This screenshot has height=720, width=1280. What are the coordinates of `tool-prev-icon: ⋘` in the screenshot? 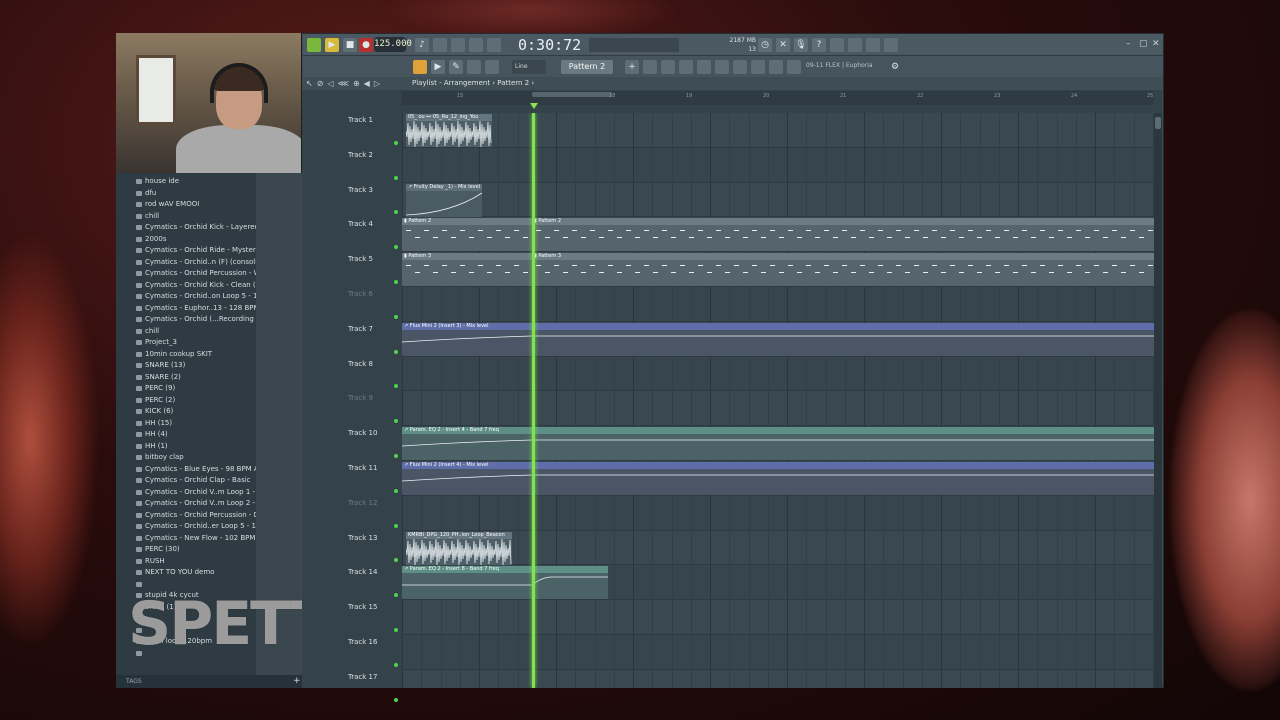 It's located at (343, 83).